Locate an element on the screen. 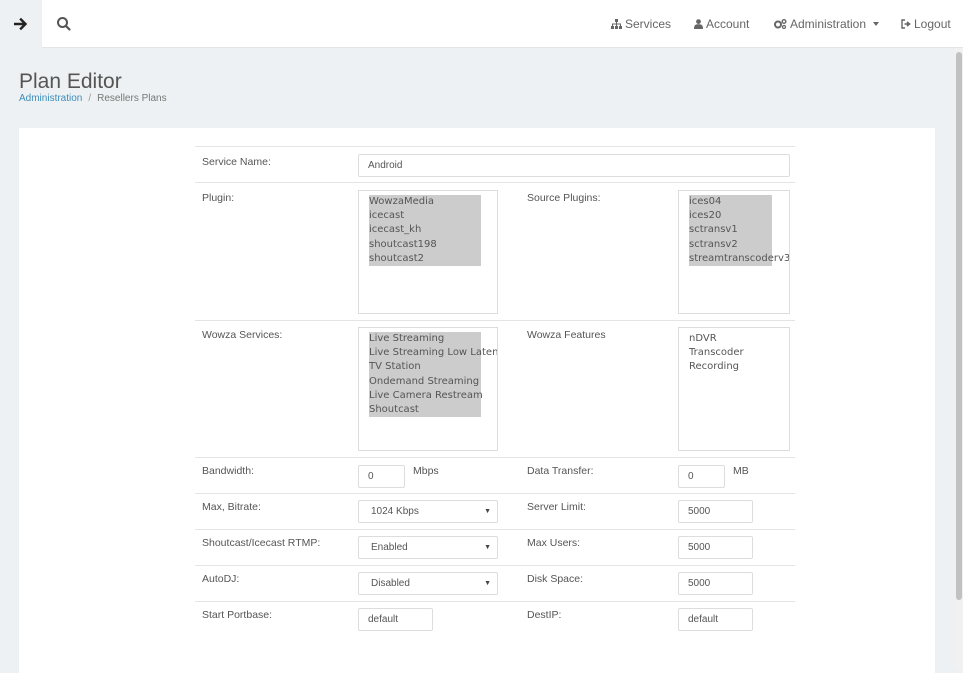 The height and width of the screenshot is (673, 963). plugin-option: shoutcast2 is located at coordinates (425, 258).